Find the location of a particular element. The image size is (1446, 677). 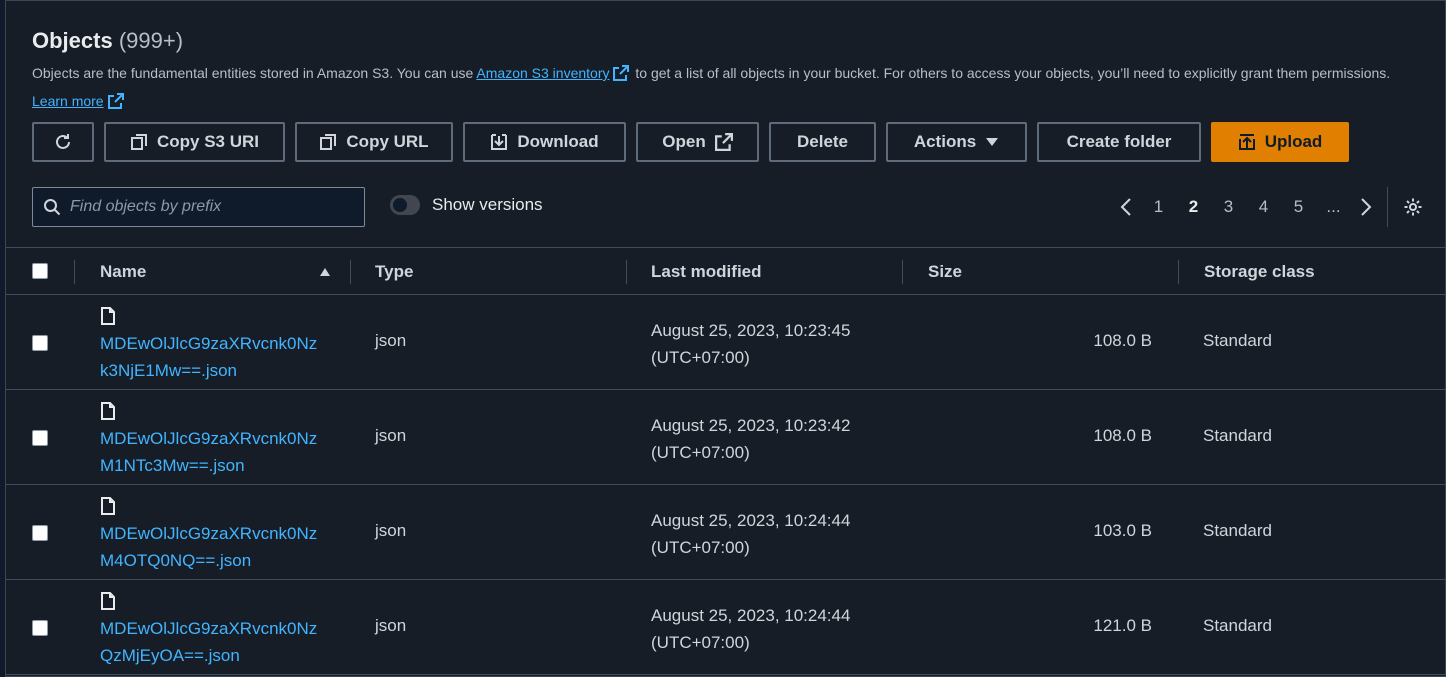

search-box is located at coordinates (198, 207).